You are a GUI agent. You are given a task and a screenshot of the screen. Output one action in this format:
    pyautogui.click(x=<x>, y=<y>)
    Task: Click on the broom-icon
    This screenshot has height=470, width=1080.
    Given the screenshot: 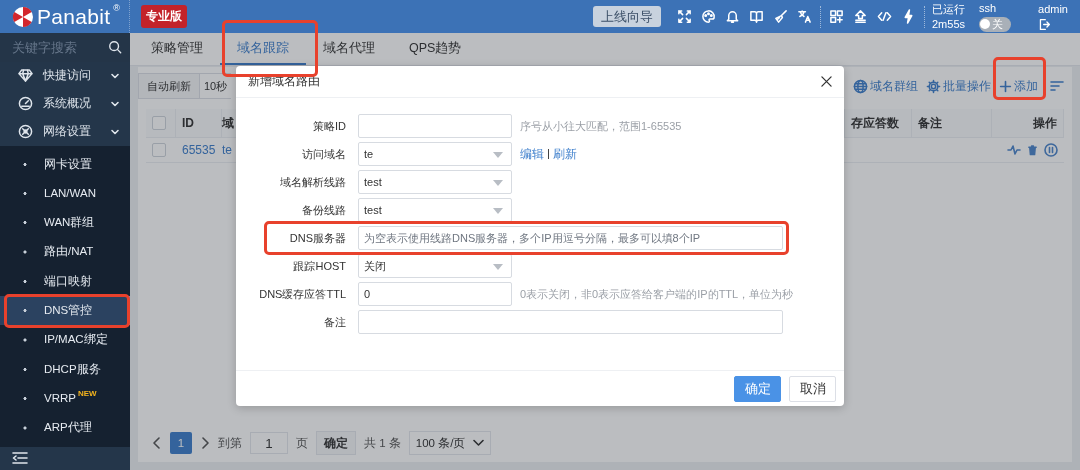 What is the action you would take?
    pyautogui.click(x=780, y=16)
    